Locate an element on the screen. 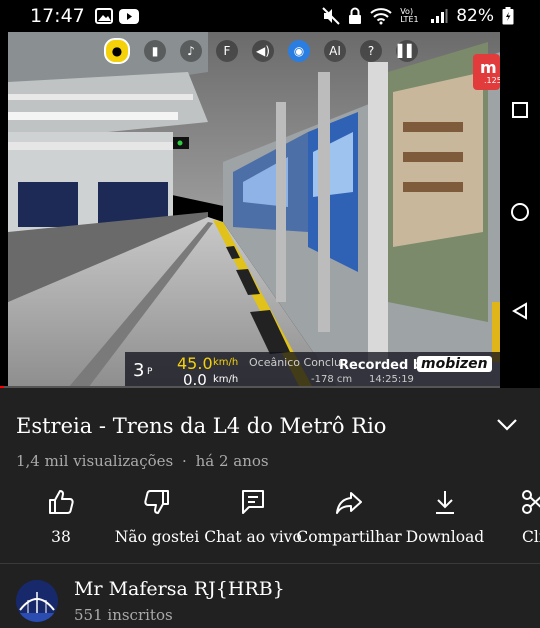  share-button: Compartilhar is located at coordinates (349, 517).